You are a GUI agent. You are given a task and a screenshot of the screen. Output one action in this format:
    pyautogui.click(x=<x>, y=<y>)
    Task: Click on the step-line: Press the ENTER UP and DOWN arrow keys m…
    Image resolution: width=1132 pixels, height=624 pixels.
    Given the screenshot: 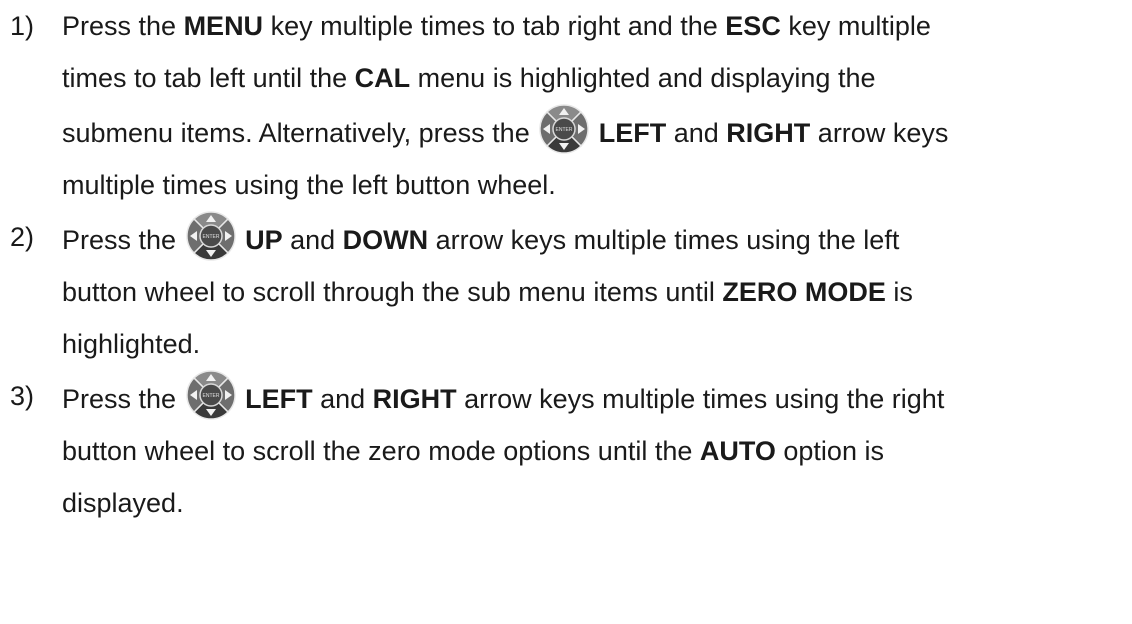 What is the action you would take?
    pyautogui.click(x=597, y=238)
    